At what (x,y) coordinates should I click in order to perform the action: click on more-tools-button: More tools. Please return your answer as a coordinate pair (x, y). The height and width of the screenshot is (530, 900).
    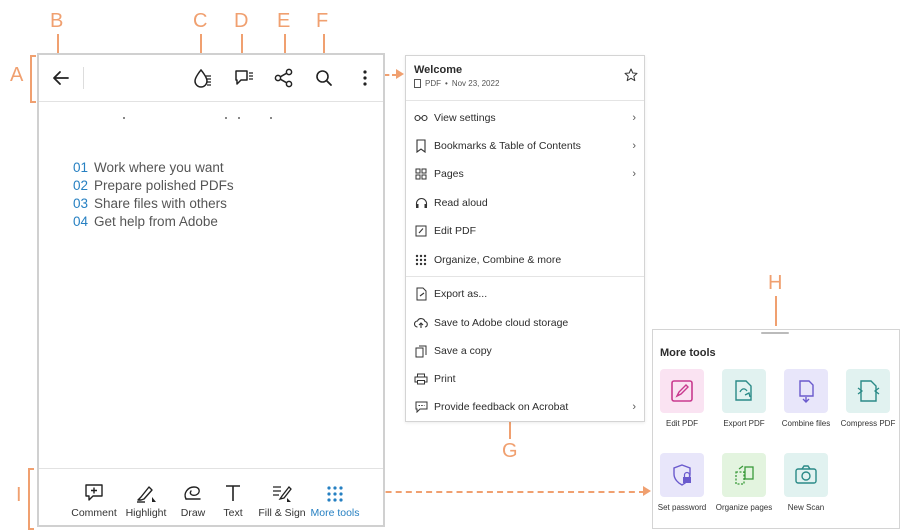
    Looking at the image, I should click on (335, 499).